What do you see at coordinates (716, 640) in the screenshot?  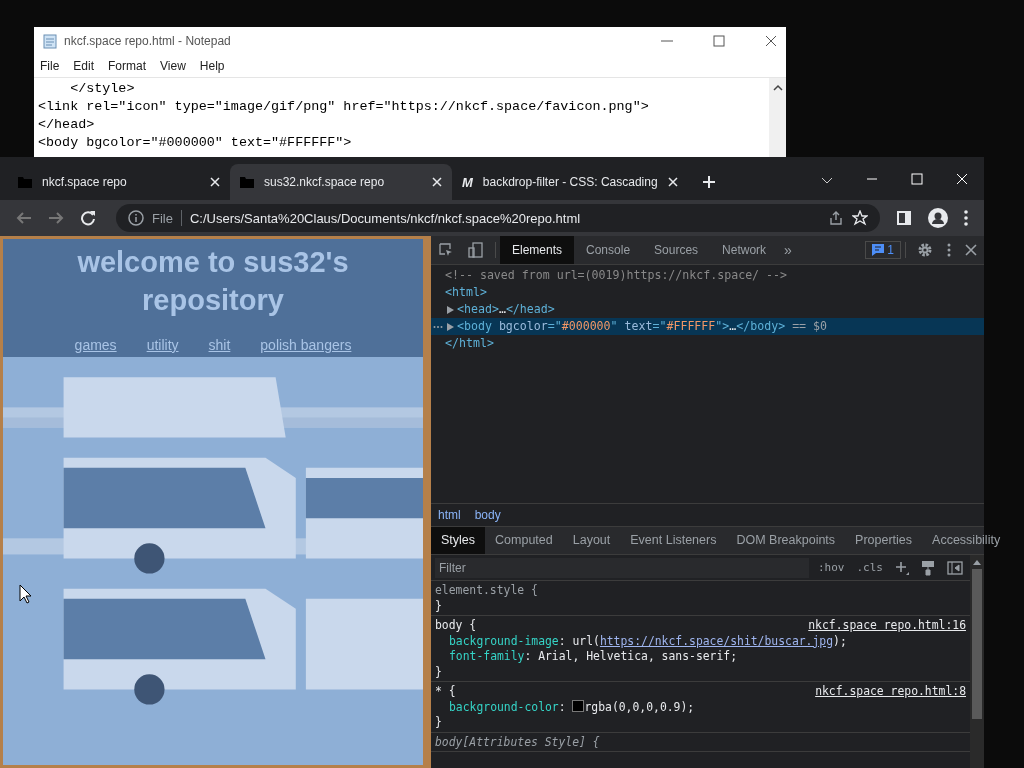 I see `url-link: https://nkcf.space/shit/buscar.jpg` at bounding box center [716, 640].